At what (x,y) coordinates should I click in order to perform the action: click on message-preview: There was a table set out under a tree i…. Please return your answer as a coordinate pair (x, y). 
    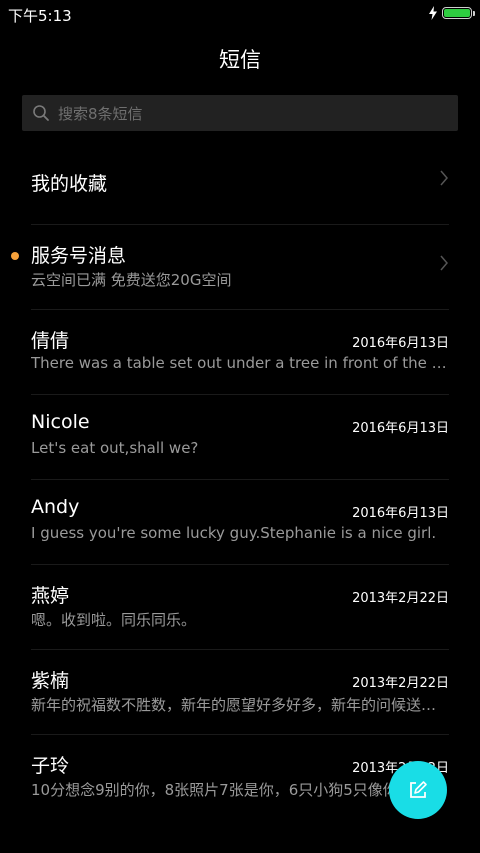
    Looking at the image, I should click on (240, 363).